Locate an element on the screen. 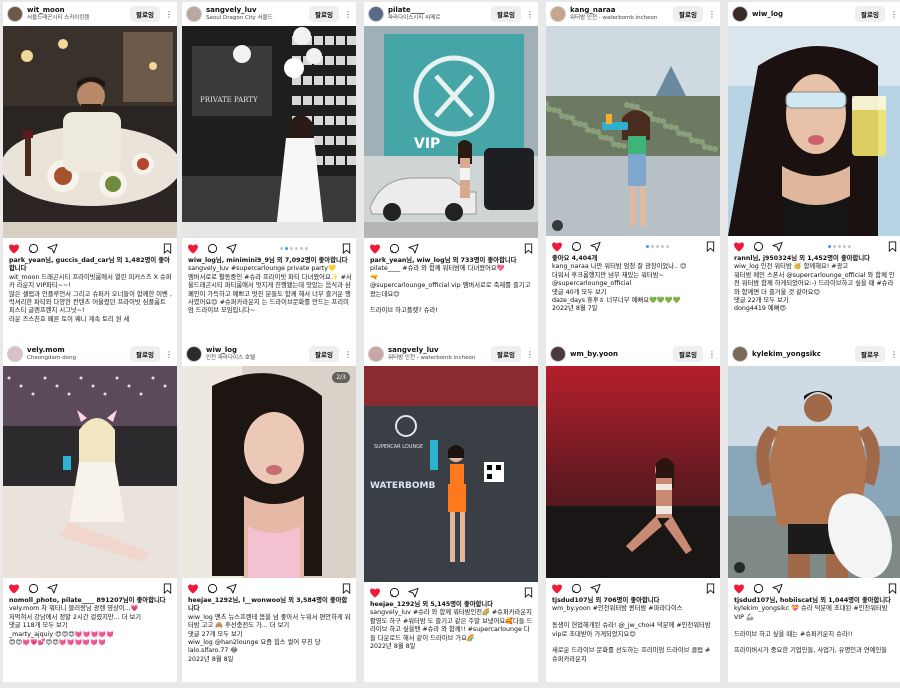  username: wit_moon is located at coordinates (78, 10).